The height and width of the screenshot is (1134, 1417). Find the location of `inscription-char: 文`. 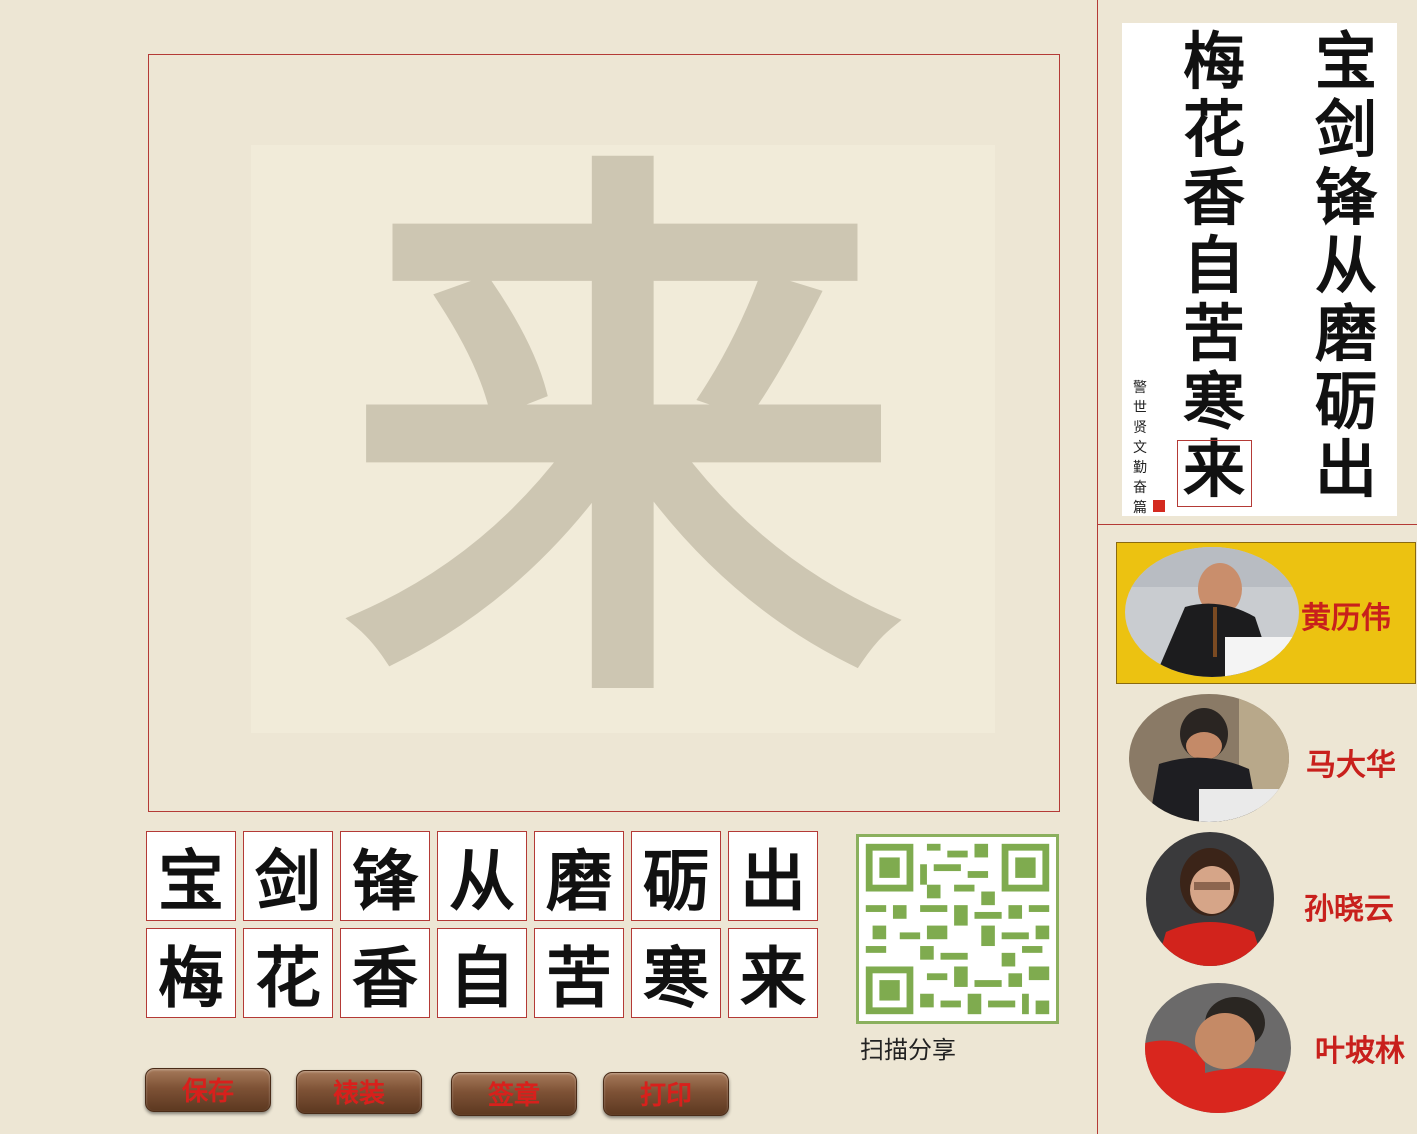

inscription-char: 文 is located at coordinates (1140, 448).